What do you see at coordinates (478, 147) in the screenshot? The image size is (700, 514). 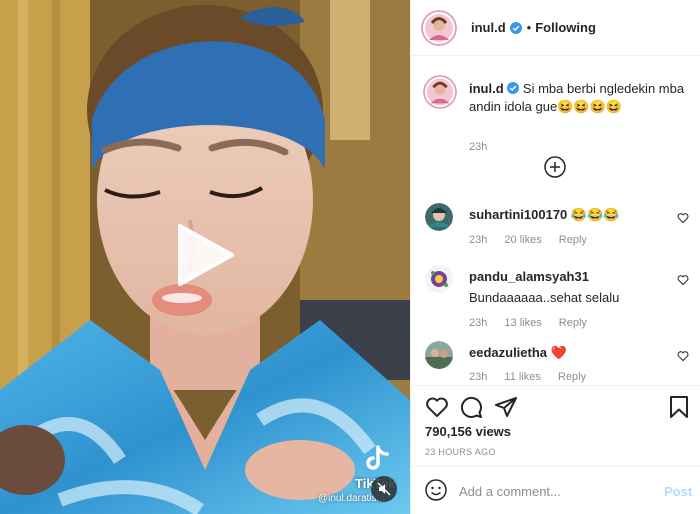 I see `caption-time: 23h` at bounding box center [478, 147].